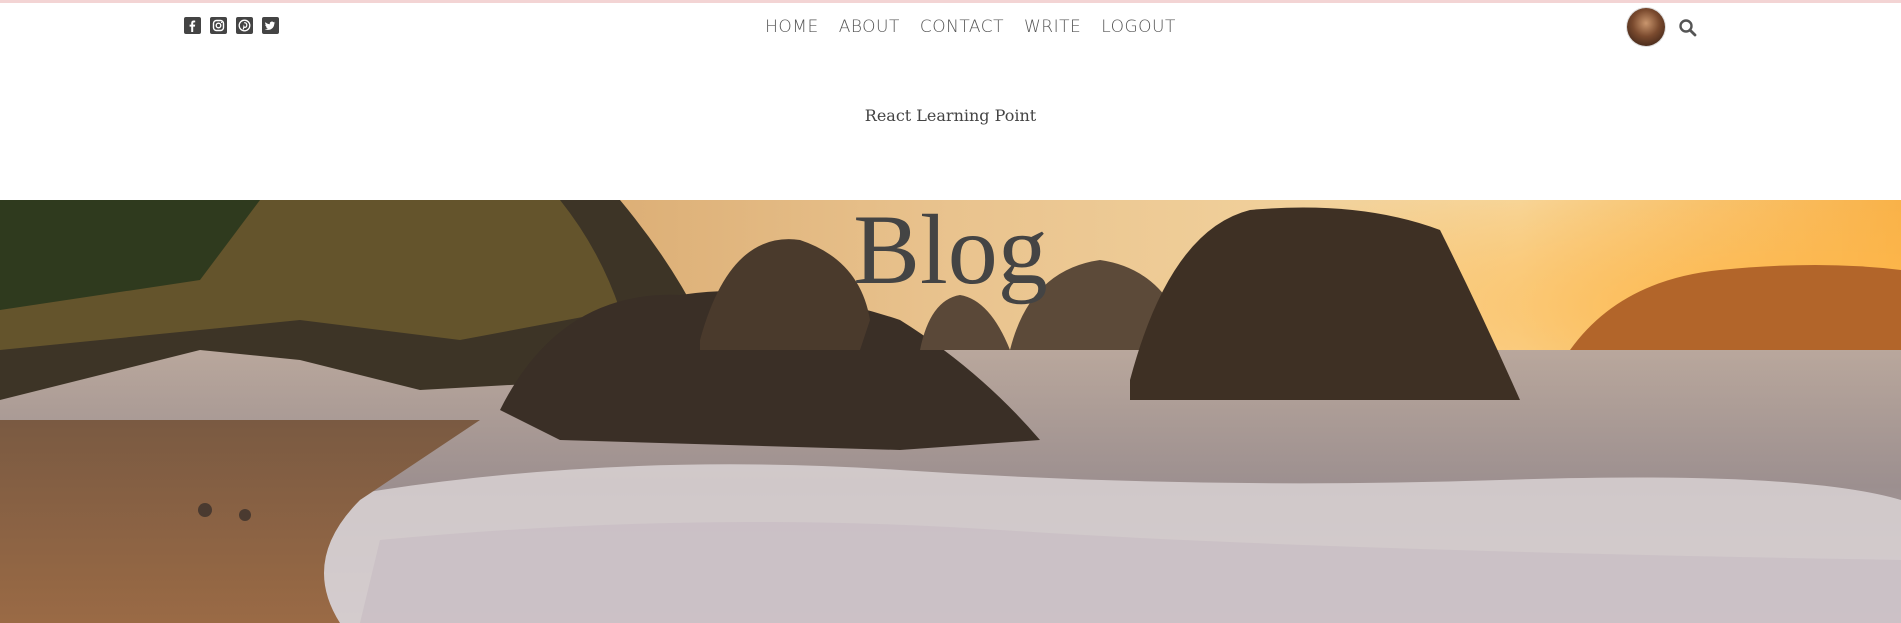 The image size is (1901, 623). What do you see at coordinates (962, 27) in the screenshot?
I see `nav-contact: CONTACT` at bounding box center [962, 27].